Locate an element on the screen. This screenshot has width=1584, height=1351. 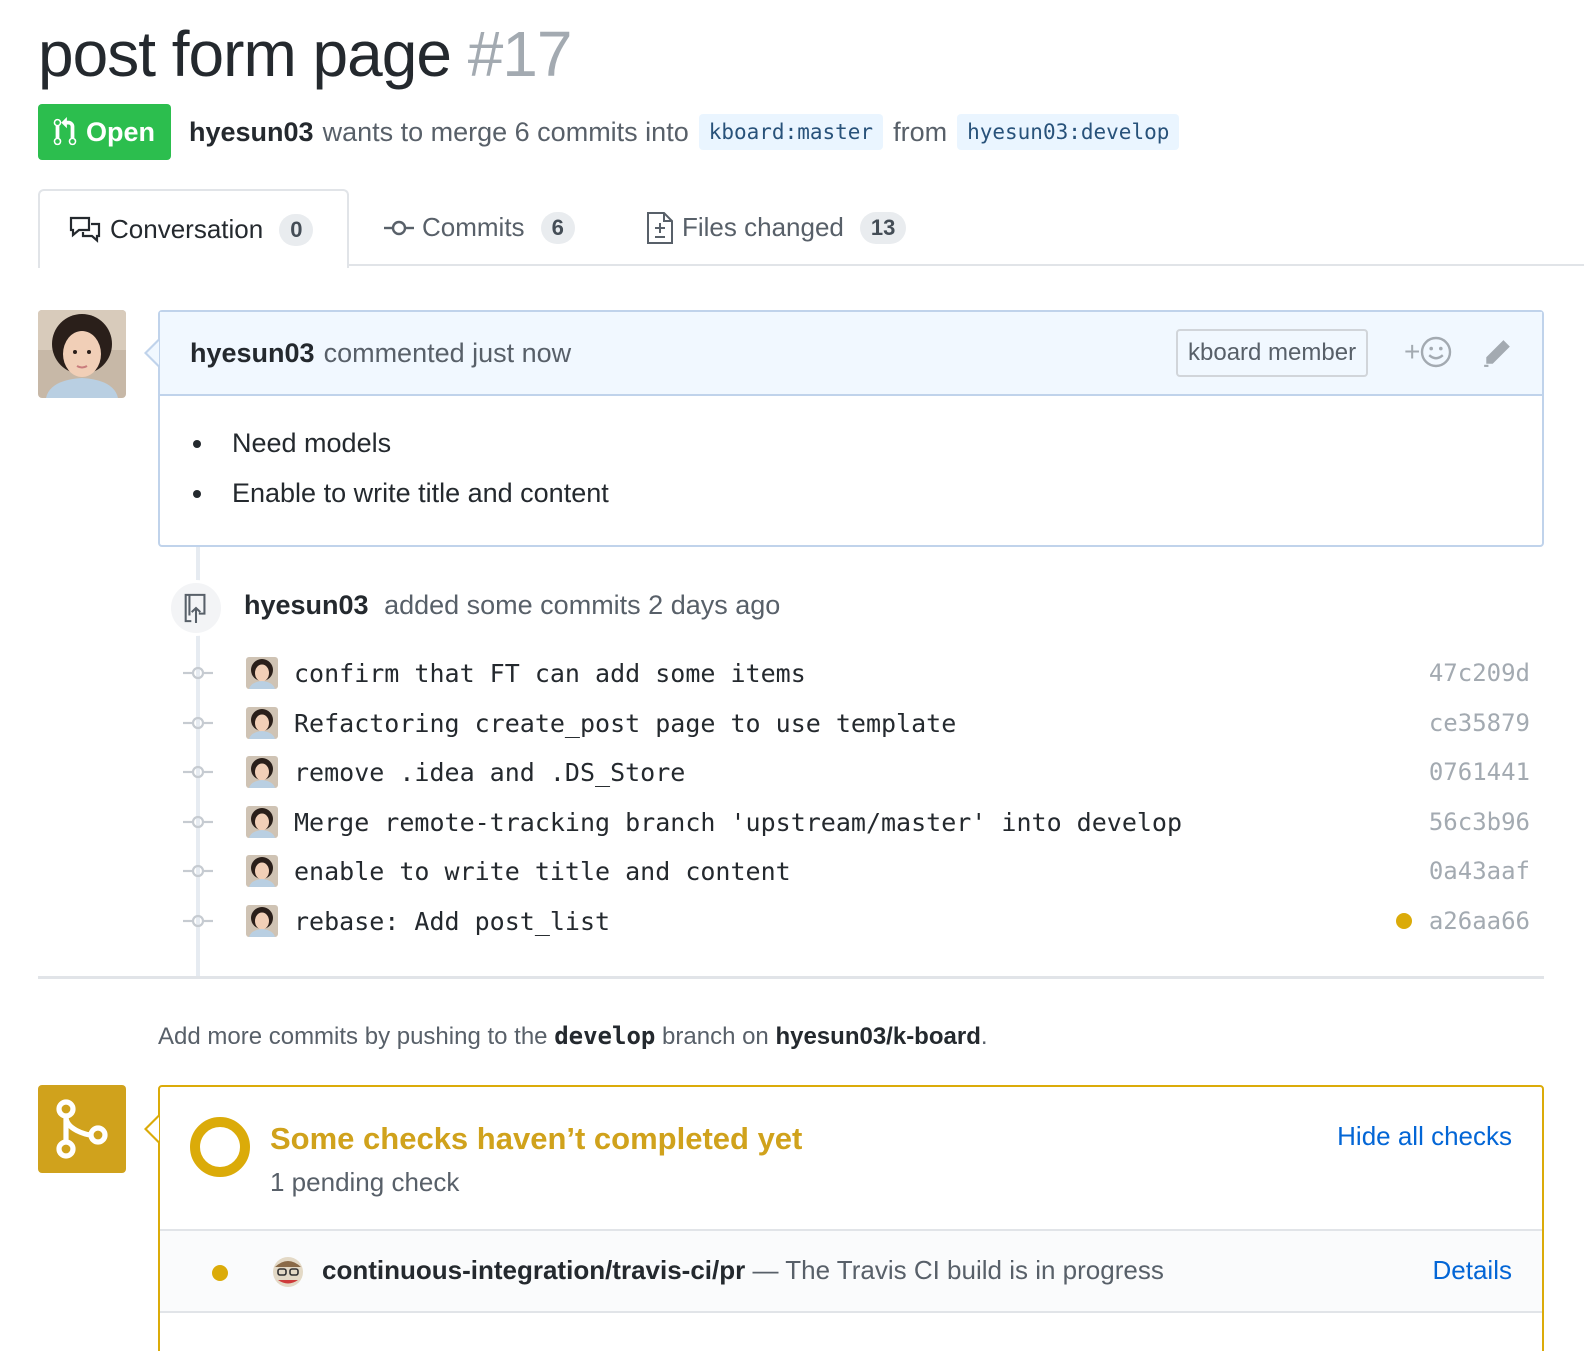
check-pending-dot is located at coordinates (220, 1273).